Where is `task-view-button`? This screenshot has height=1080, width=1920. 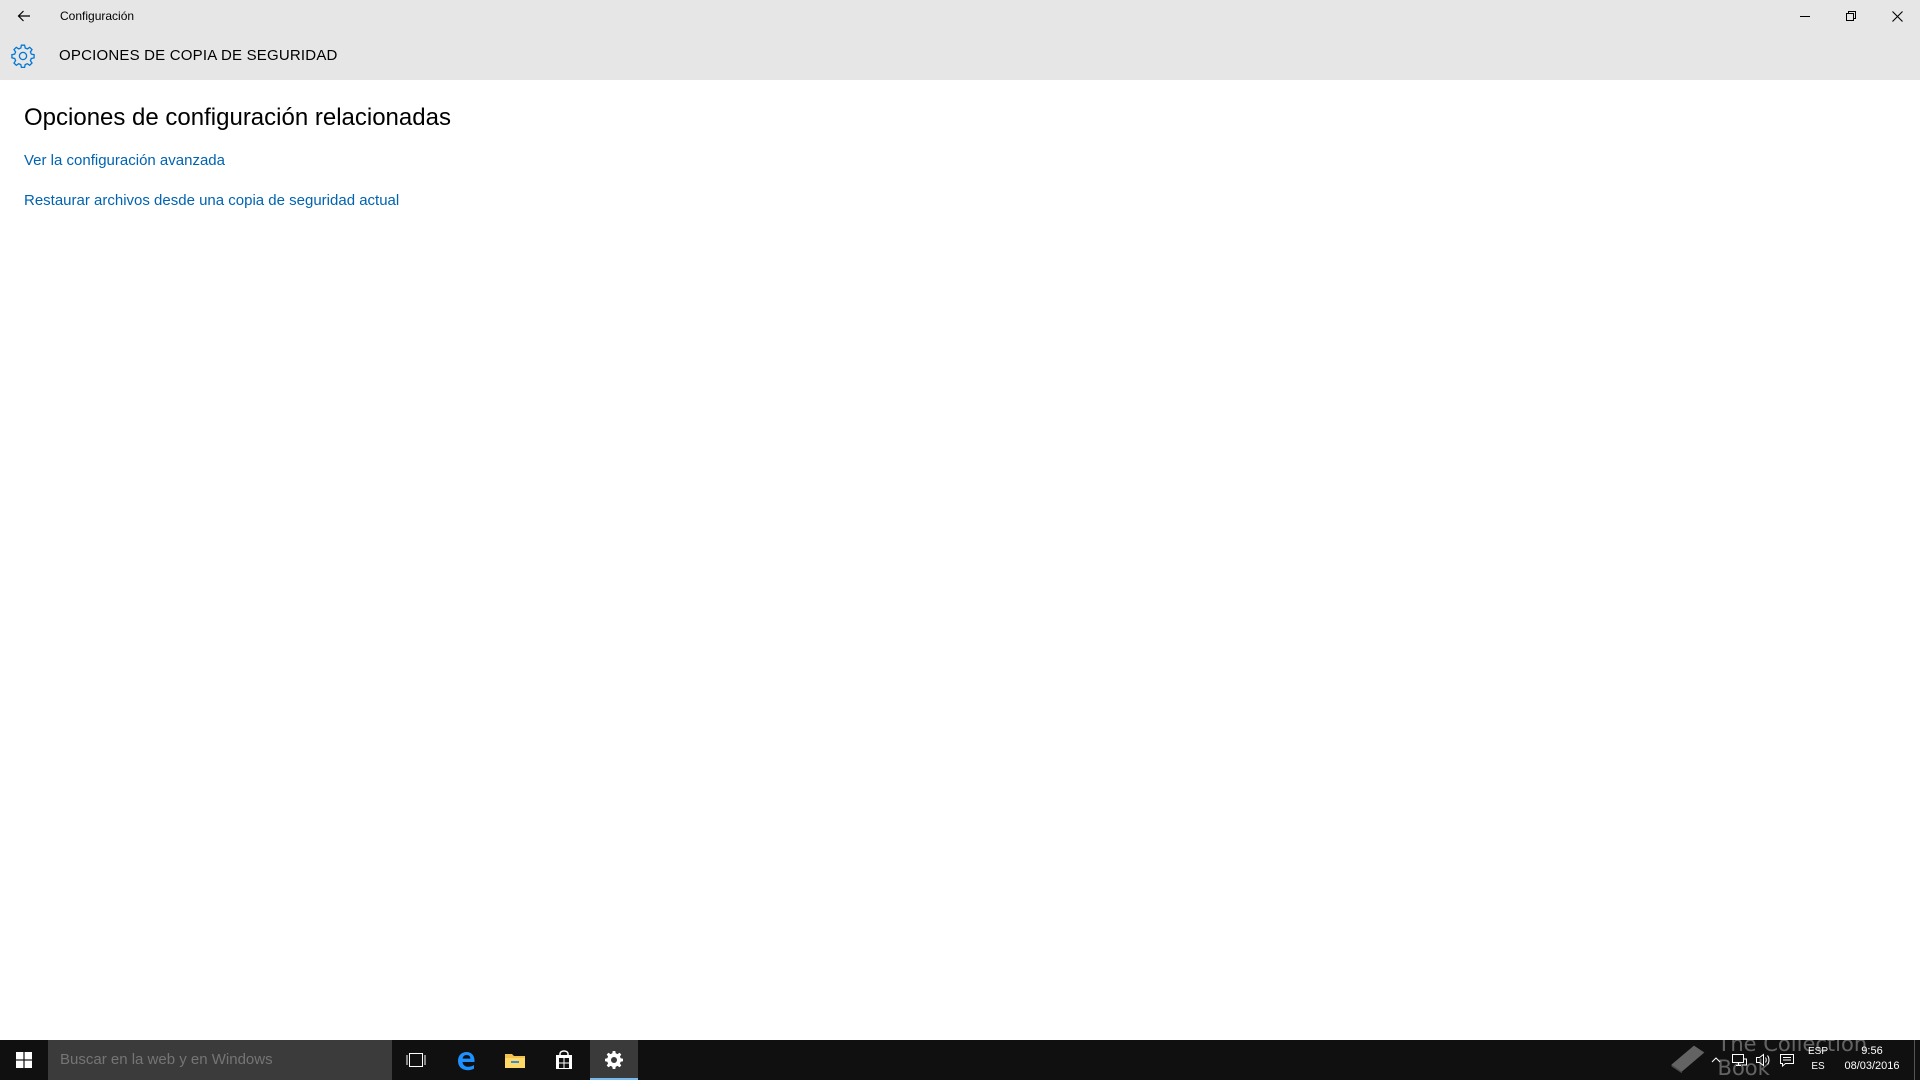 task-view-button is located at coordinates (416, 1060).